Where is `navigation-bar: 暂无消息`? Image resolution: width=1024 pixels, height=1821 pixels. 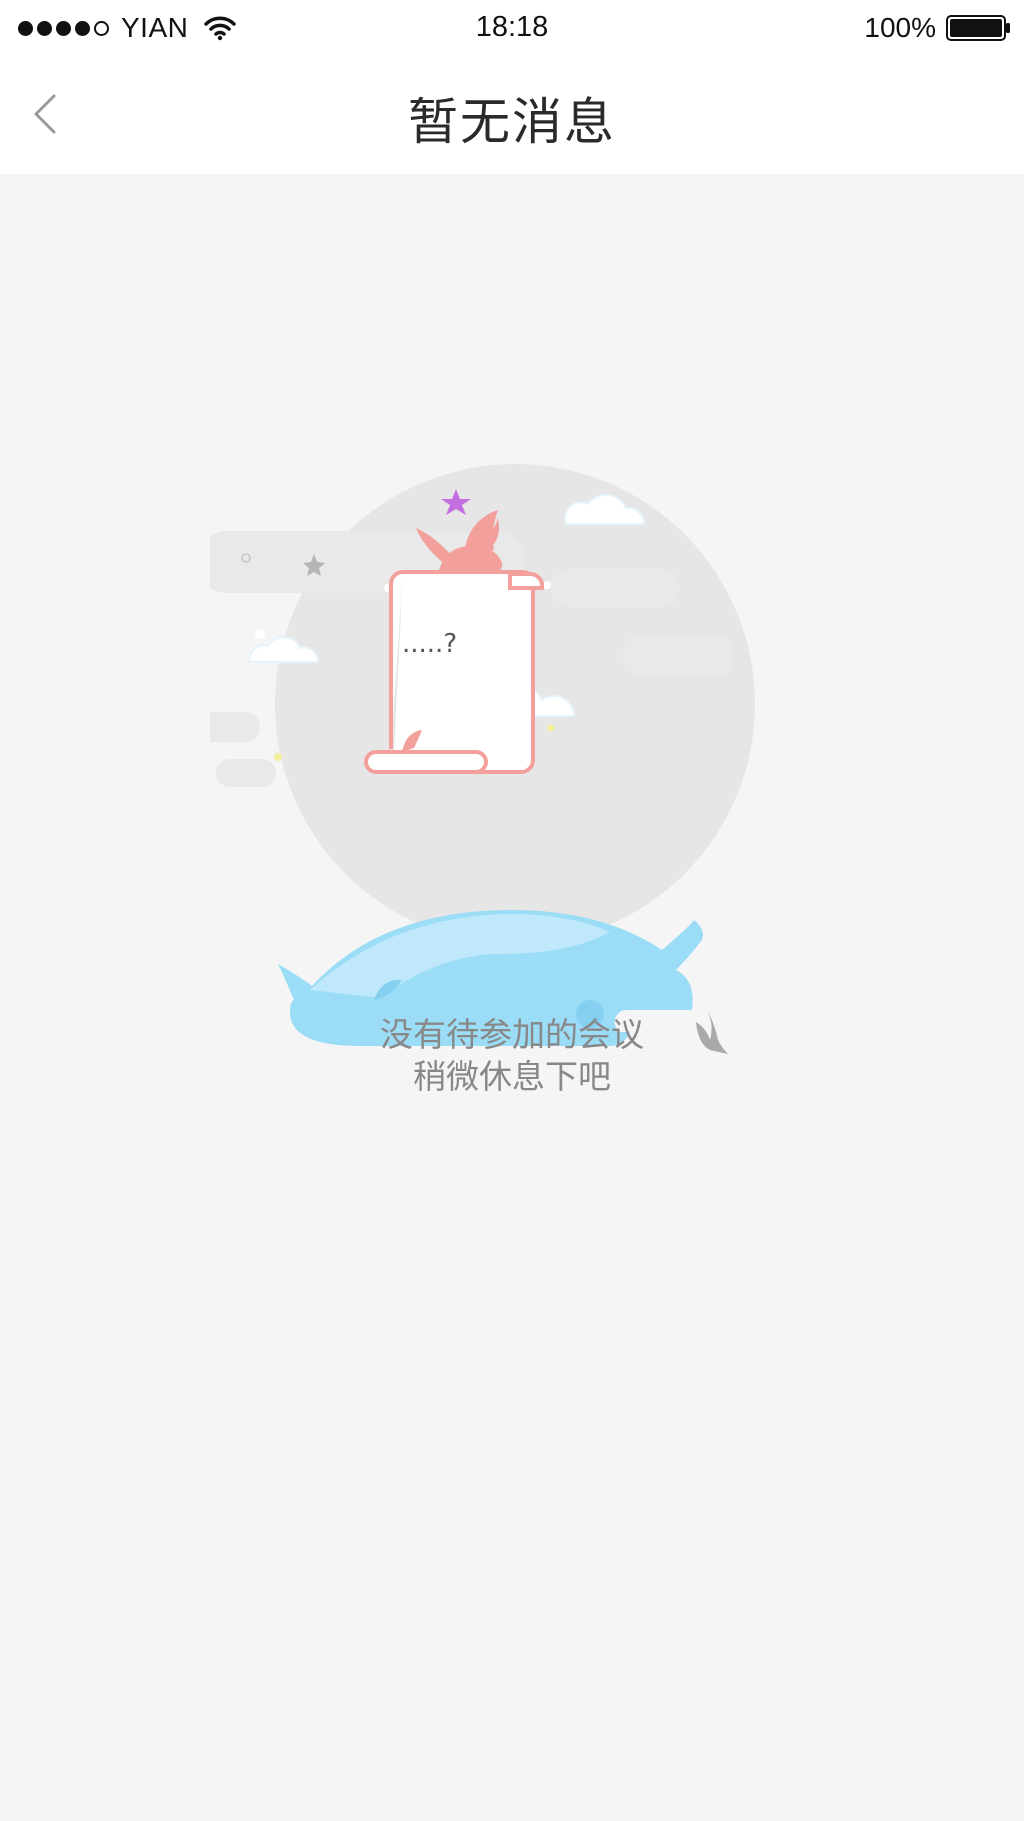 navigation-bar: 暂无消息 is located at coordinates (512, 115).